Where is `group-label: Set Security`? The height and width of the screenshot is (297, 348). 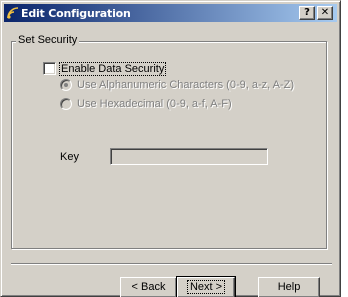
group-label: Set Security is located at coordinates (48, 40).